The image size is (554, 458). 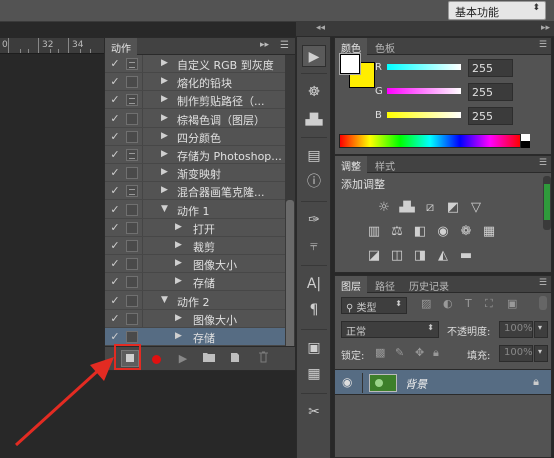 I want to click on action-row: ✓ ▶ 打开, so click(x=196, y=228).